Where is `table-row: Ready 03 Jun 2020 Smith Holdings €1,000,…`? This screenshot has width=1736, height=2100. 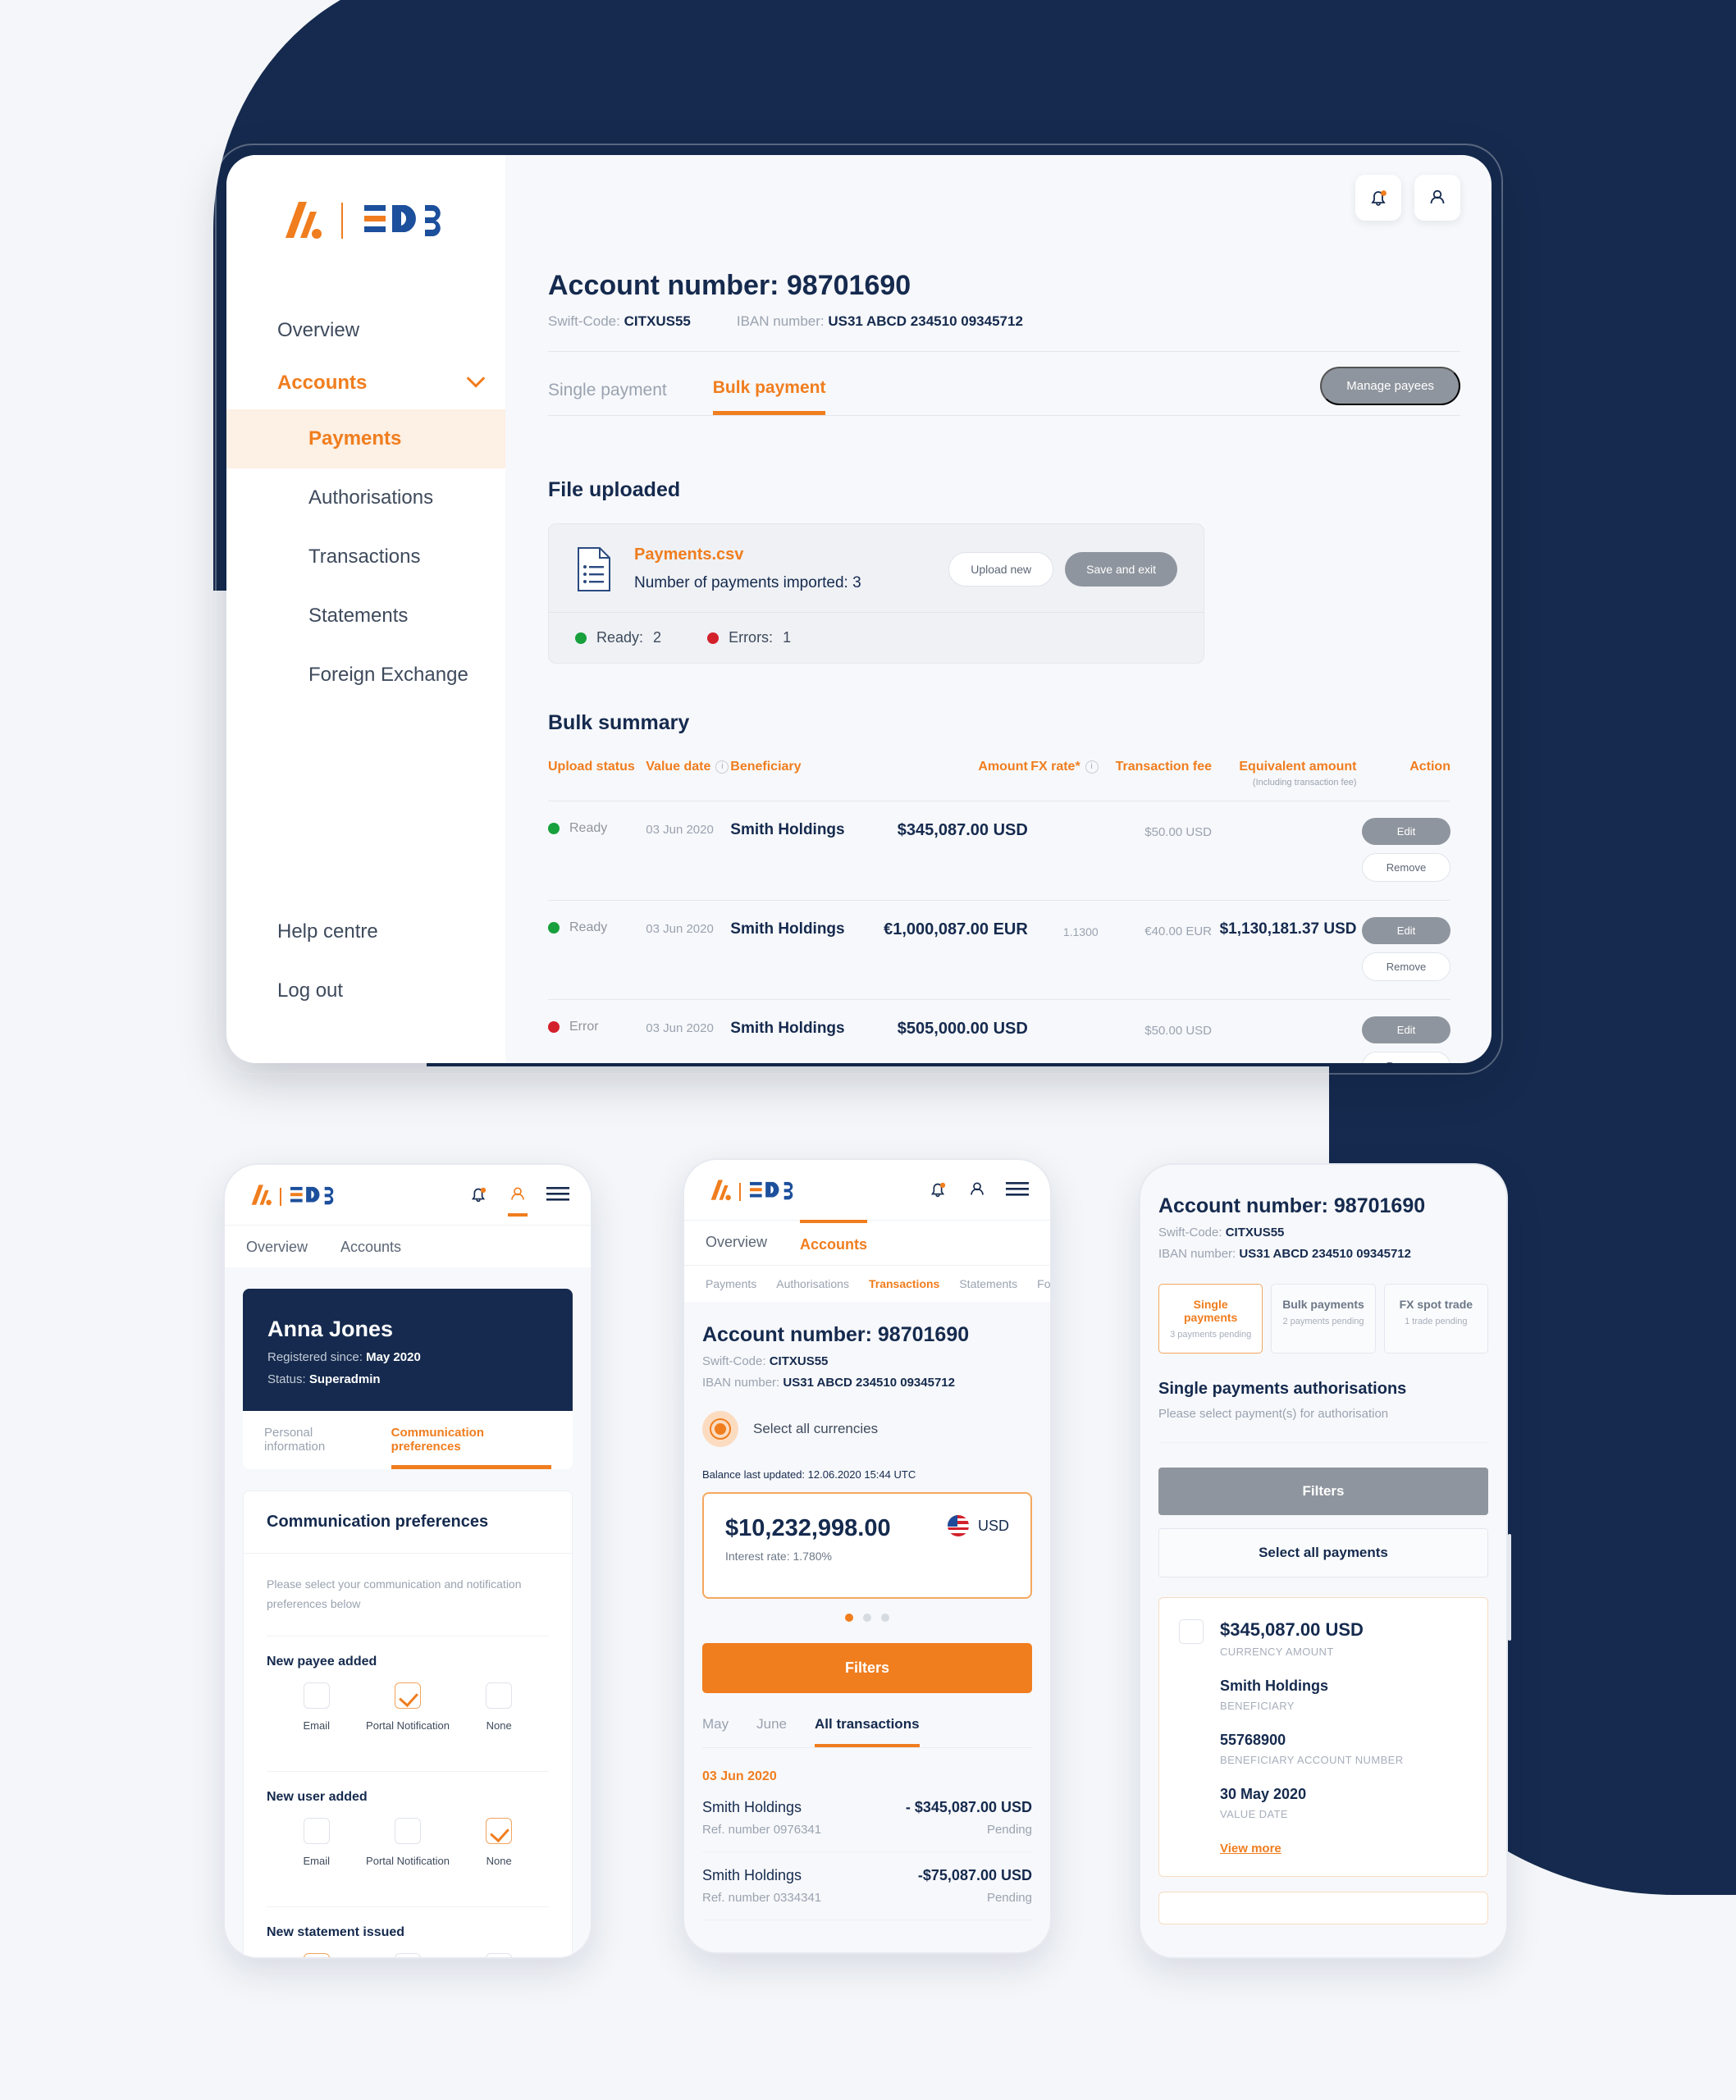
table-row: Ready 03 Jun 2020 Smith Holdings €1,000,… is located at coordinates (999, 950).